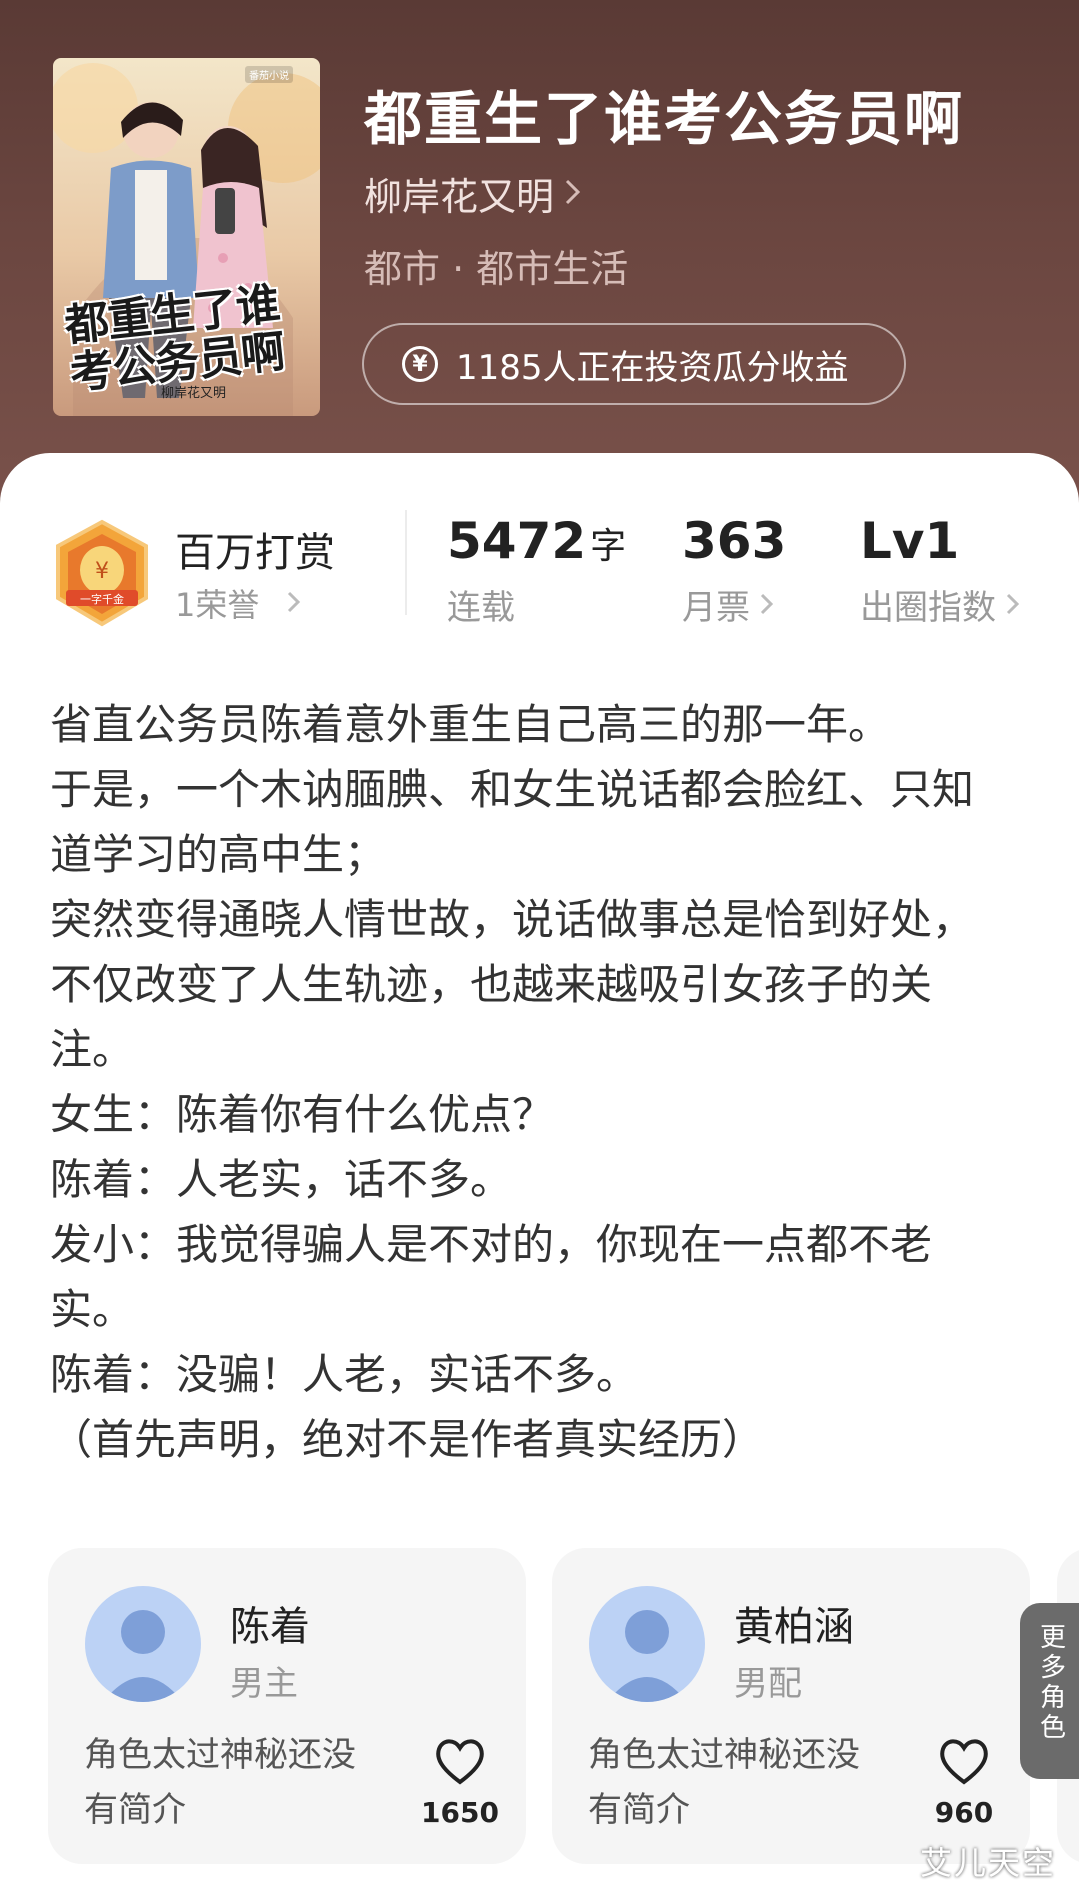 Image resolution: width=1079 pixels, height=1890 pixels. What do you see at coordinates (281, 1179) in the screenshot?
I see `synopsis-line: 陈着：人老实，话不多。` at bounding box center [281, 1179].